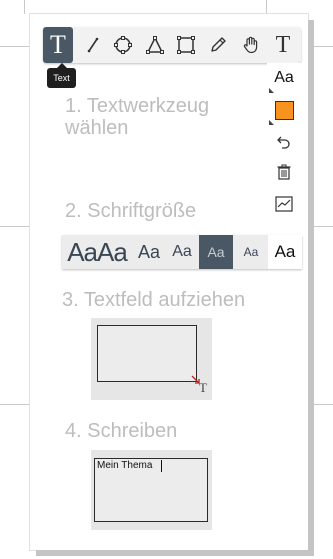 The image size is (333, 559). Describe the element at coordinates (154, 300) in the screenshot. I see `step-3-text: 3. Textfeld aufziehen` at that location.